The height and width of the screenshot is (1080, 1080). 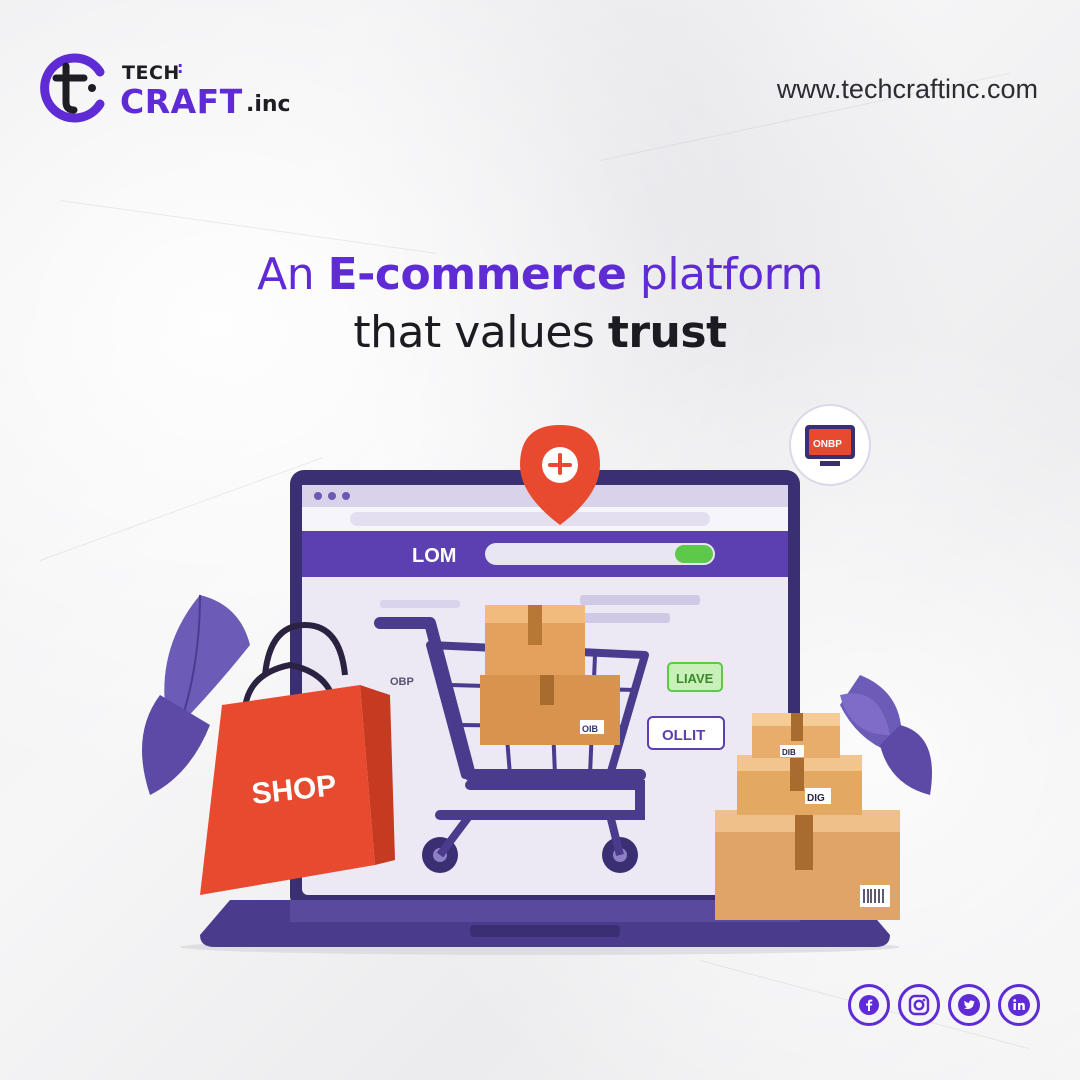 I want to click on headline: An E-commerce platform that values trust, so click(x=540, y=304).